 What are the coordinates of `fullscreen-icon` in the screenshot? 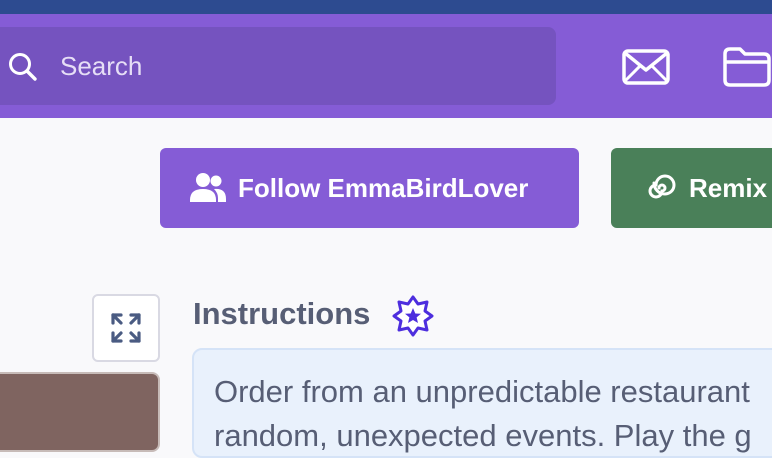 It's located at (126, 328).